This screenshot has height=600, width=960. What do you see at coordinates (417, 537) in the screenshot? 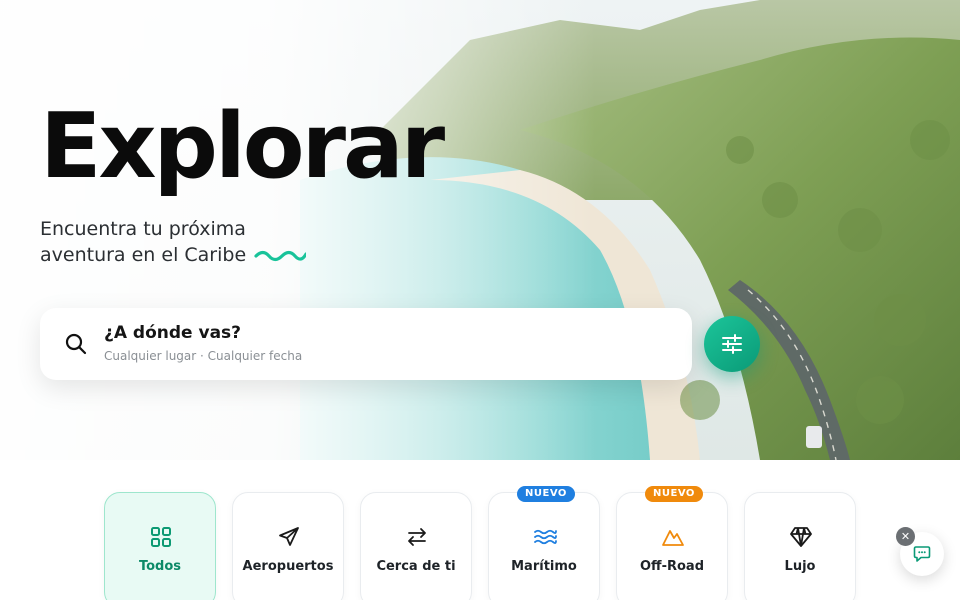
I see `arrows-swap-icon` at bounding box center [417, 537].